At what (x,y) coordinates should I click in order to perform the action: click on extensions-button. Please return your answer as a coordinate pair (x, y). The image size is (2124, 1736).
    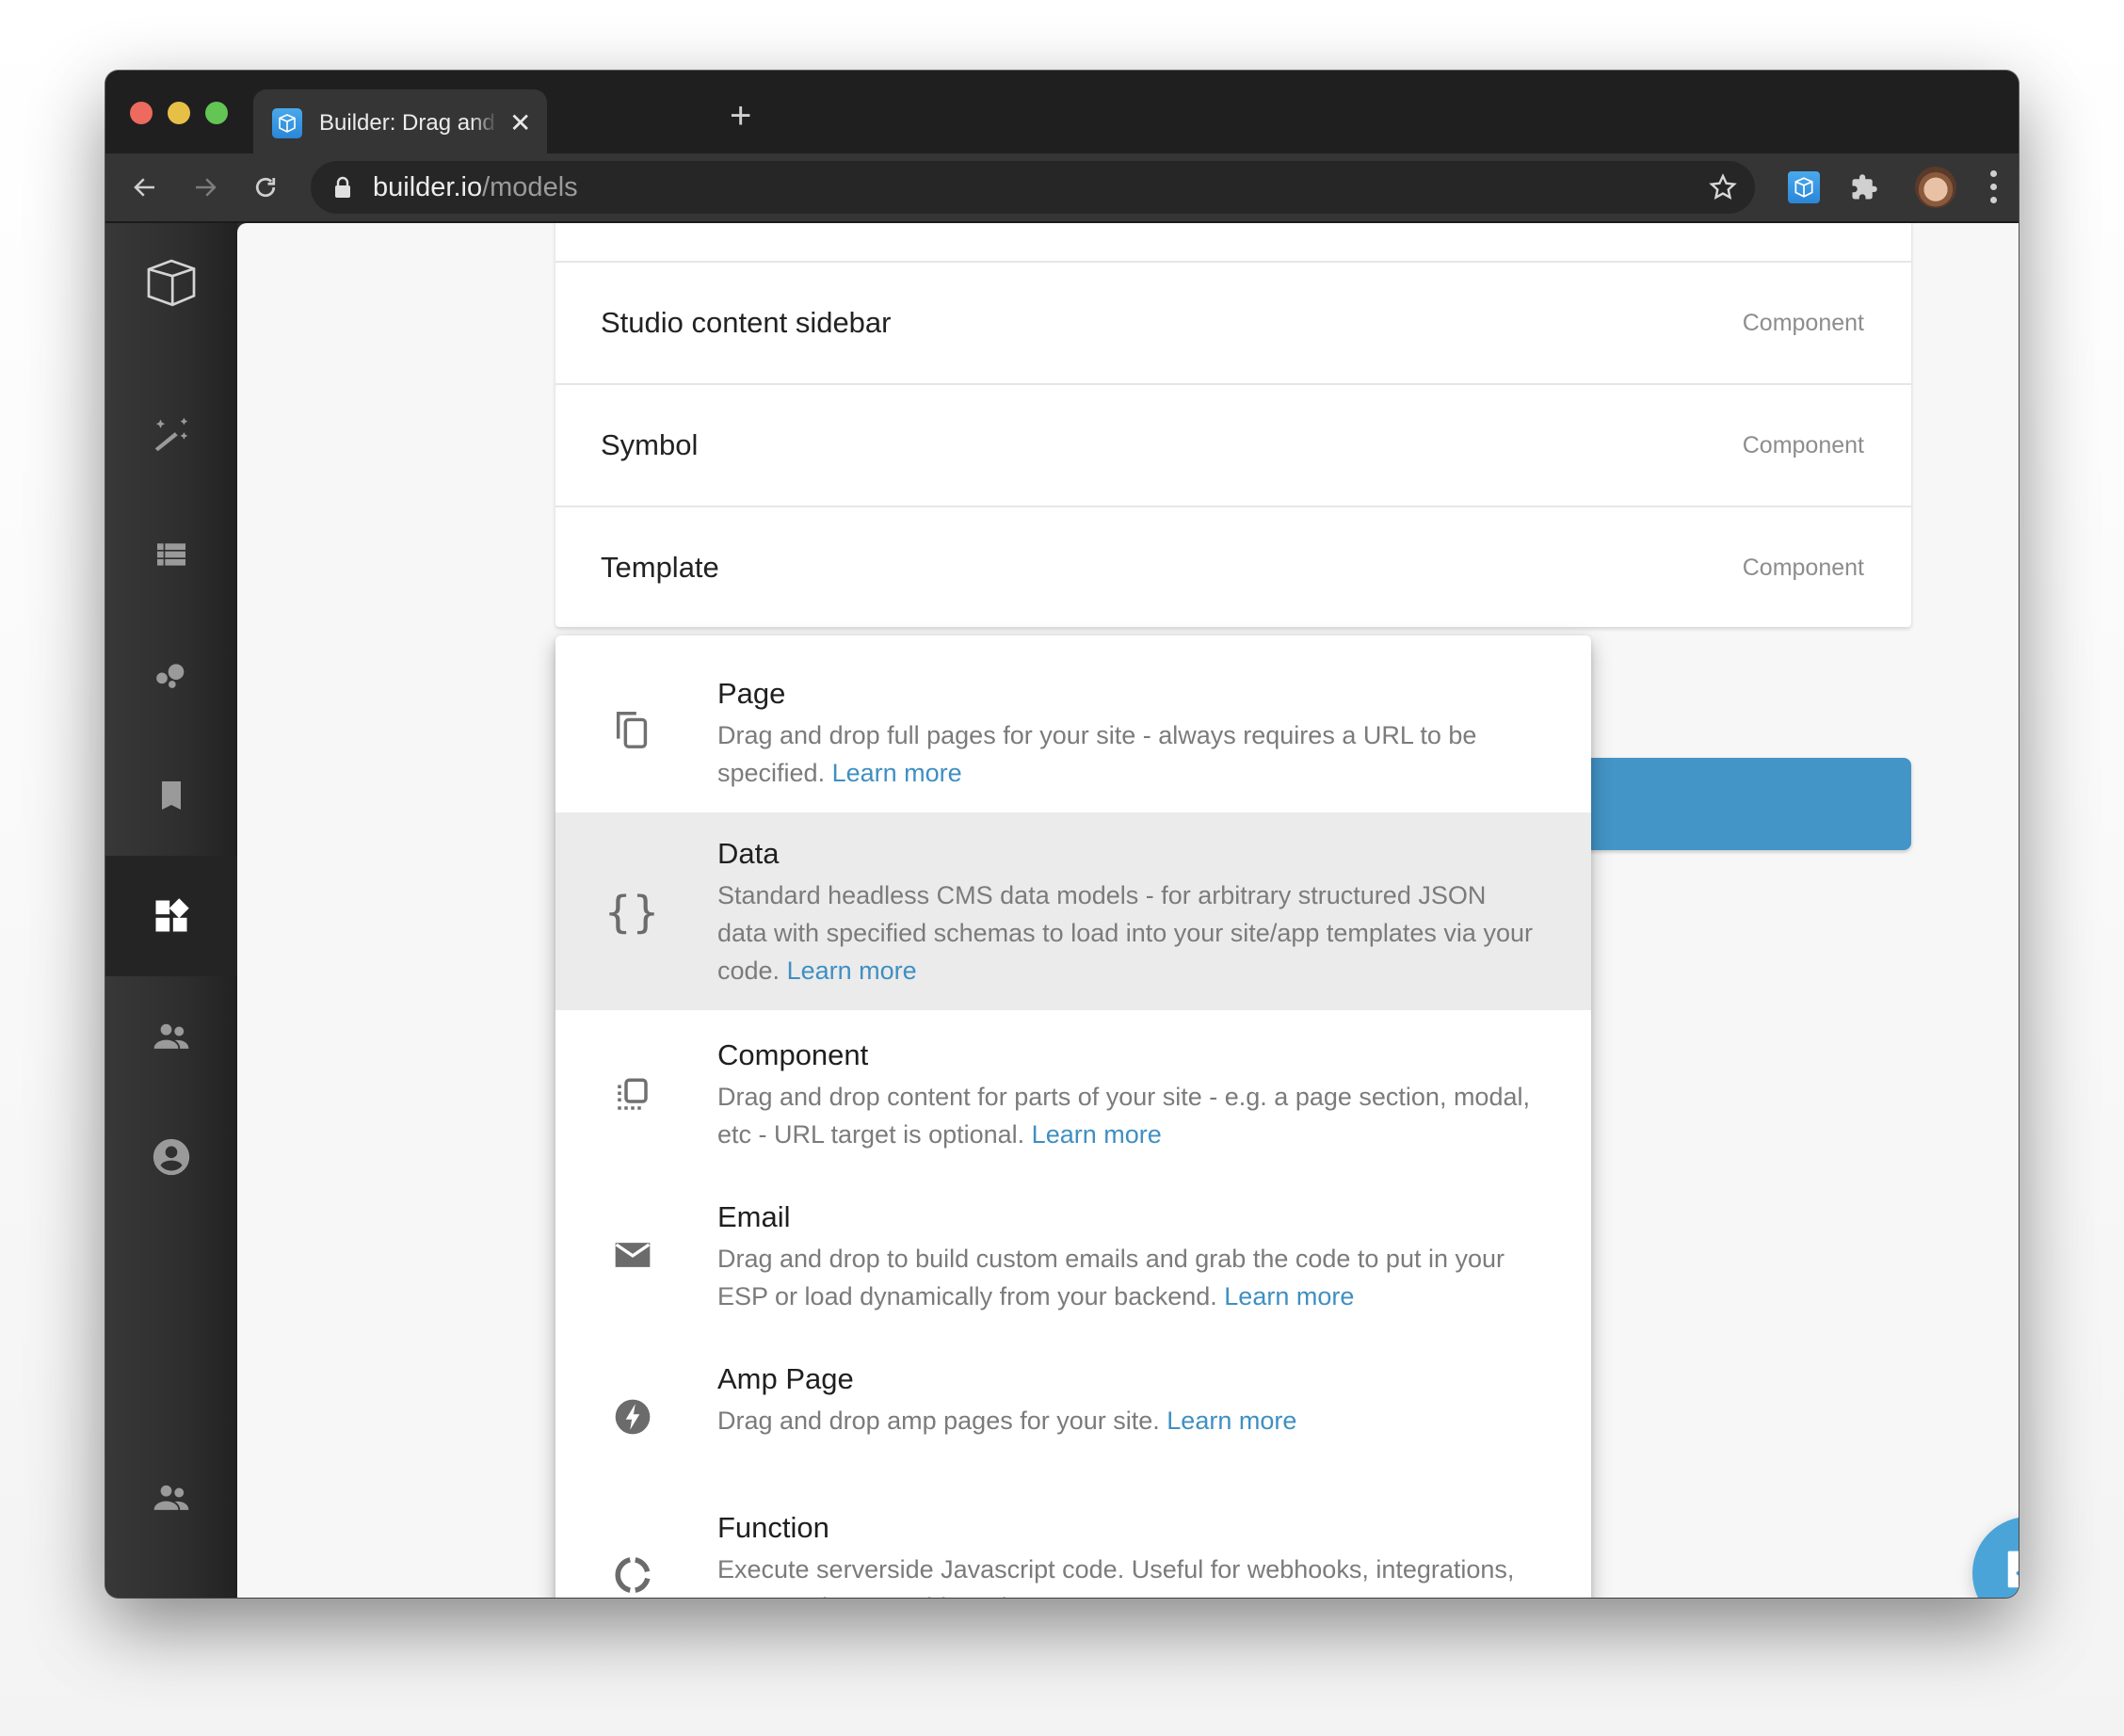
    Looking at the image, I should click on (1864, 187).